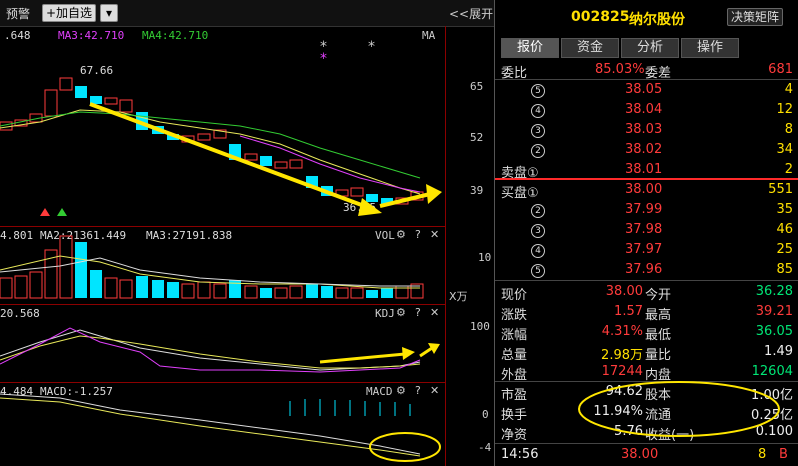  Describe the element at coordinates (477, 86) in the screenshot. I see `price-tick-65: 65` at that location.